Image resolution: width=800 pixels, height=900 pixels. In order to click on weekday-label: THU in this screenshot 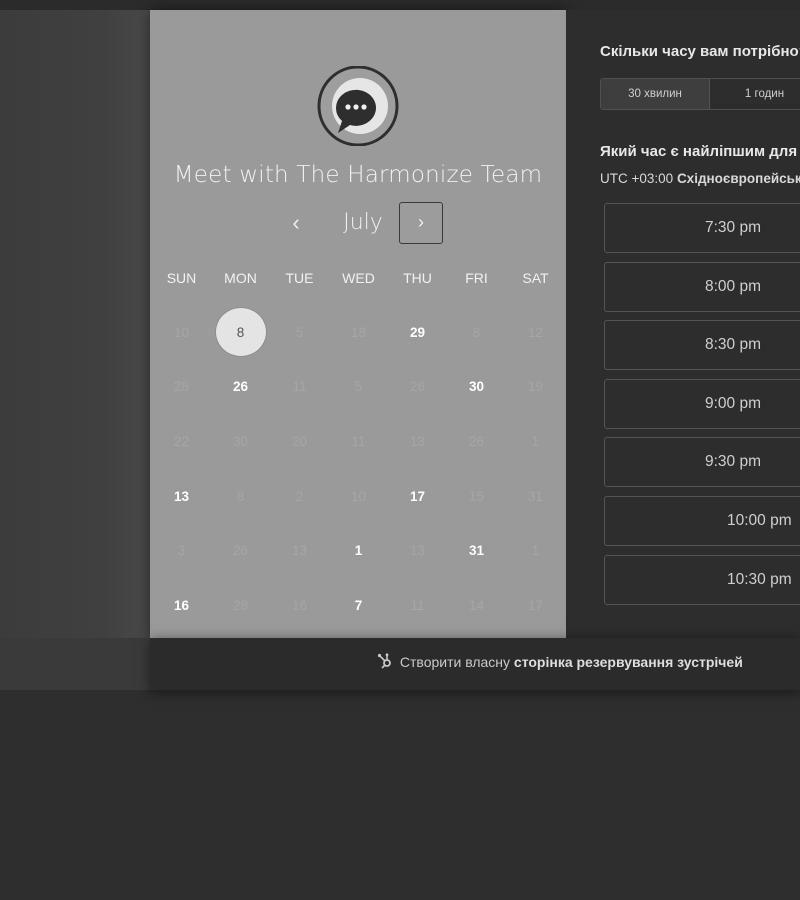, I will do `click(417, 278)`.